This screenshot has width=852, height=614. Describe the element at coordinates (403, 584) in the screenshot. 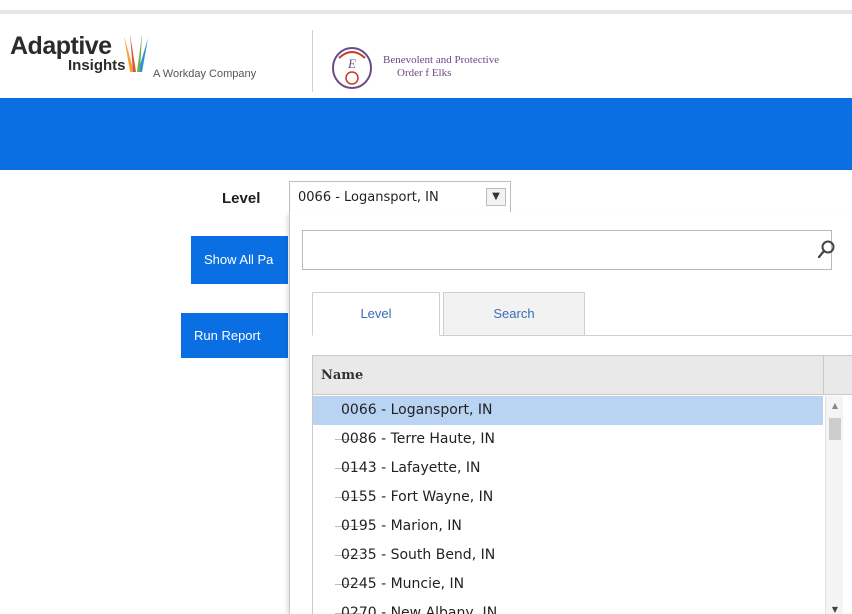

I see `list-item-label: 0245 - Muncie, IN` at that location.